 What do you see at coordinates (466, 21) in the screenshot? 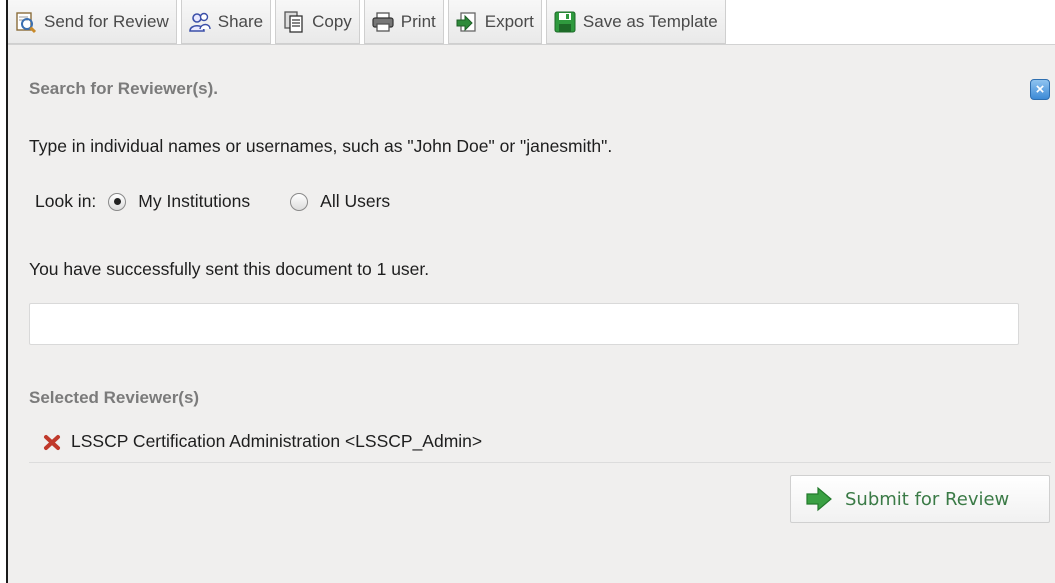
I see `export-icon` at bounding box center [466, 21].